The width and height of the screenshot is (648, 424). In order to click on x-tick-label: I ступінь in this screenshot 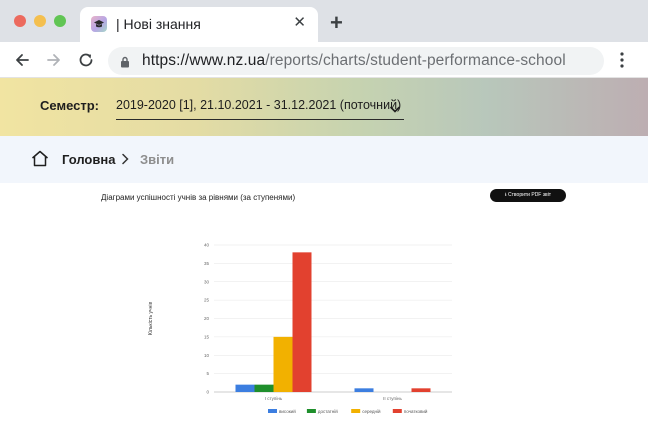, I will do `click(274, 398)`.